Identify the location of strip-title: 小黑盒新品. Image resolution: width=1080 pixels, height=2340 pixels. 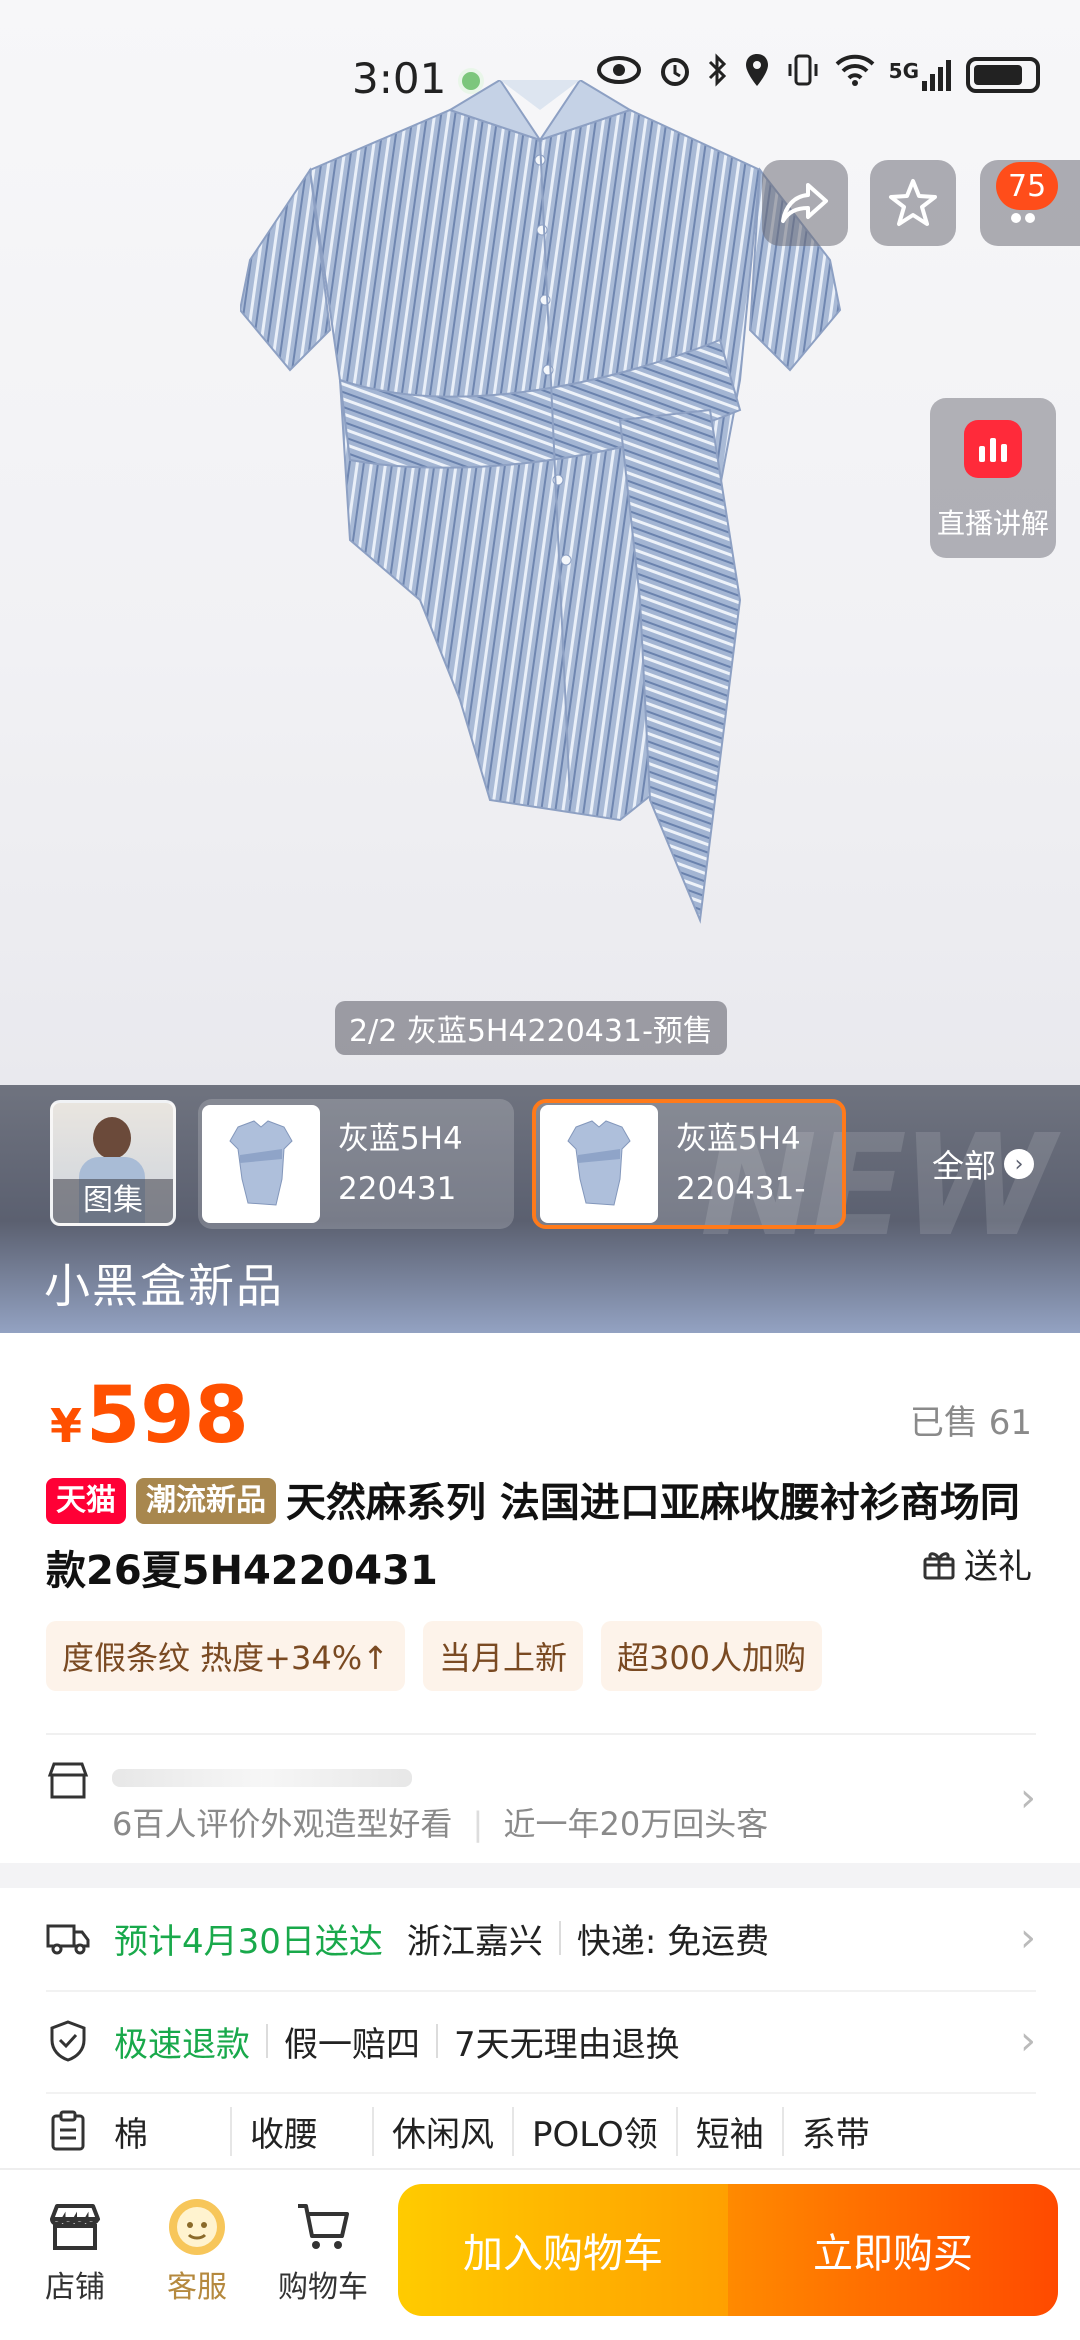
(164, 1286).